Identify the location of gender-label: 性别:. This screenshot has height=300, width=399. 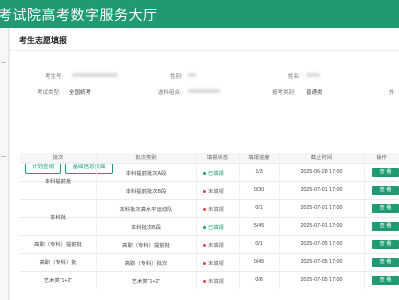
(176, 77).